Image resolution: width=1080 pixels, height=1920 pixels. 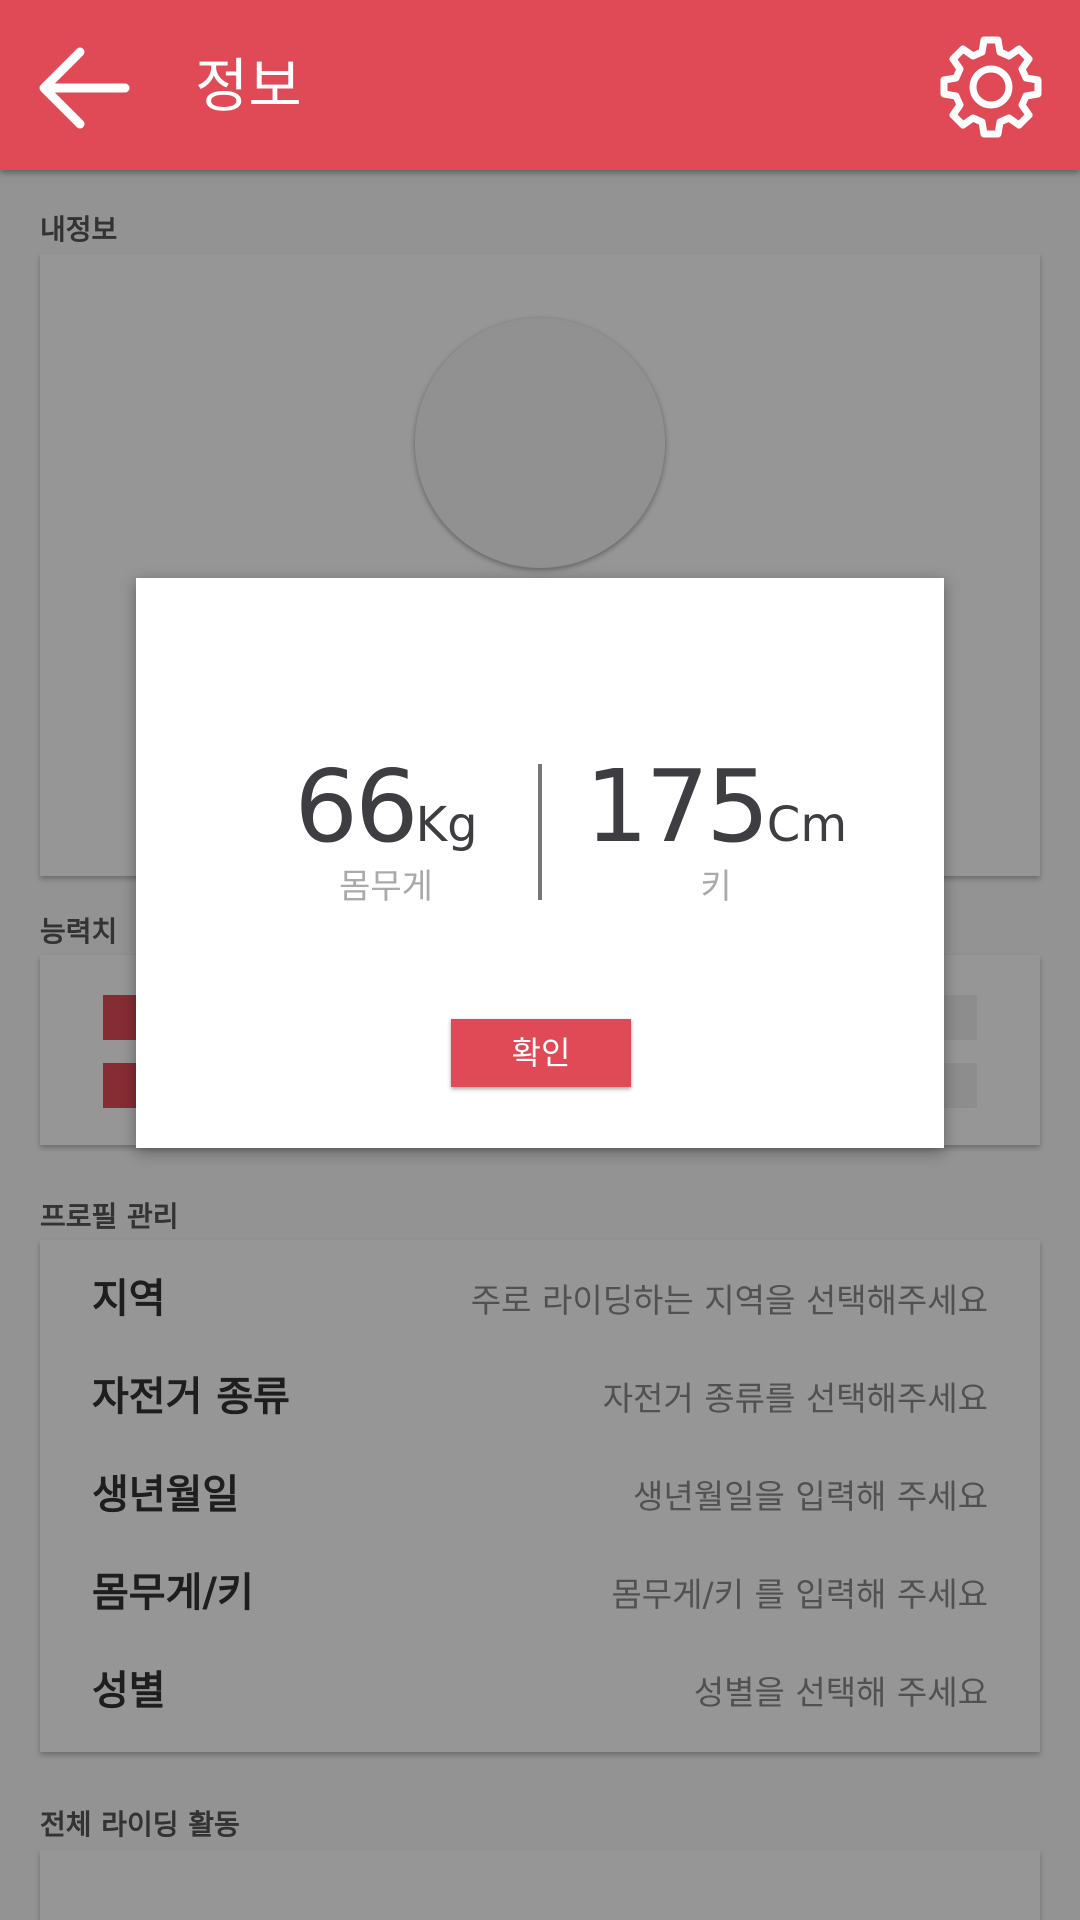 I want to click on weight-display: 66Kg 몸무게, so click(x=386, y=828).